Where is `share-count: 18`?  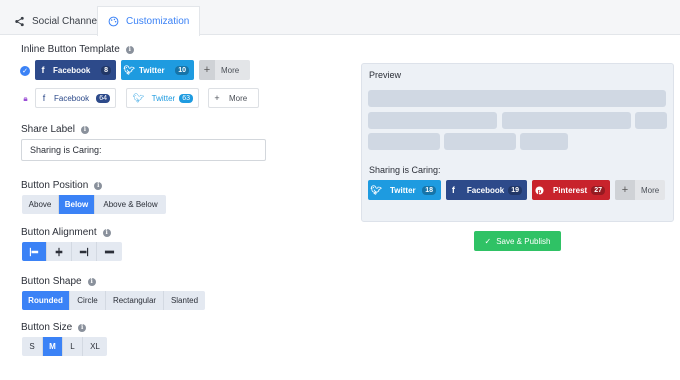 share-count: 18 is located at coordinates (429, 190).